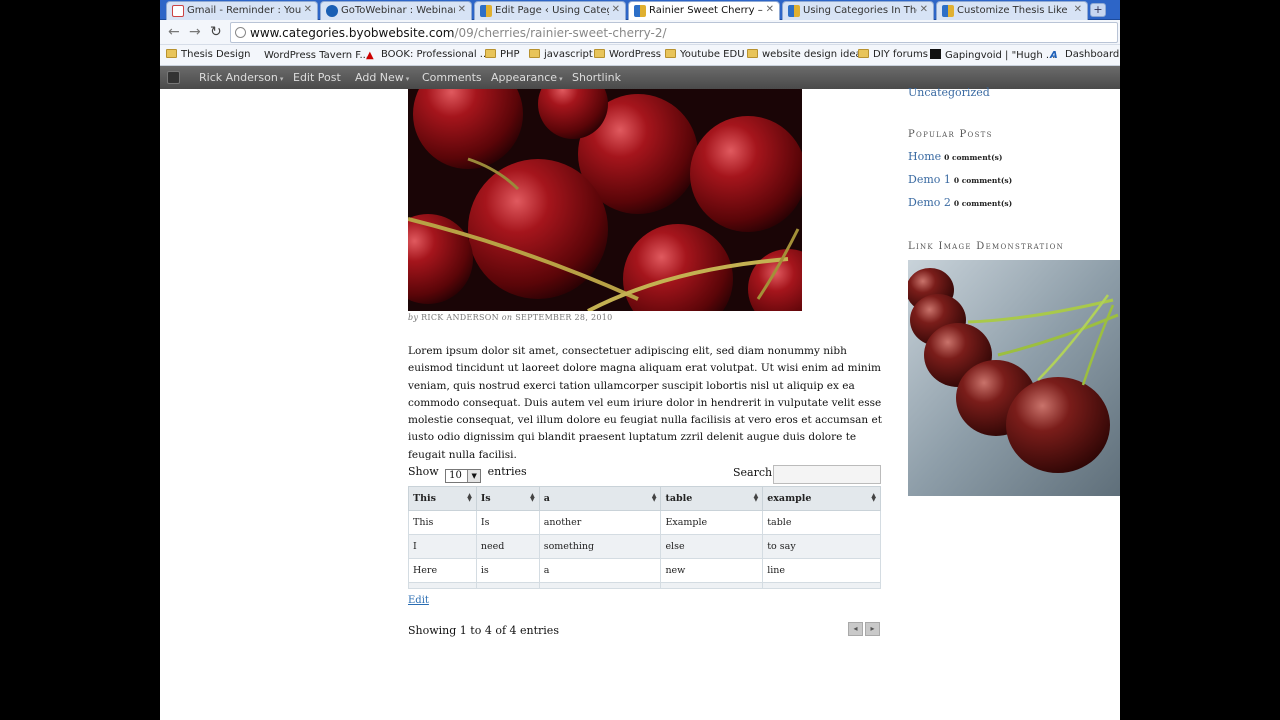  Describe the element at coordinates (560, 33) in the screenshot. I see `url-path: /09/cherries/rainier-sweet-cherry-2/` at that location.